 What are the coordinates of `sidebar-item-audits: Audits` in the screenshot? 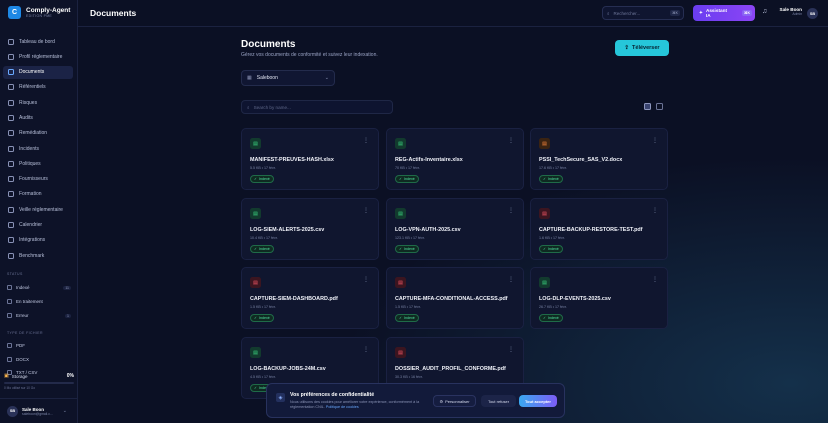 It's located at (38, 117).